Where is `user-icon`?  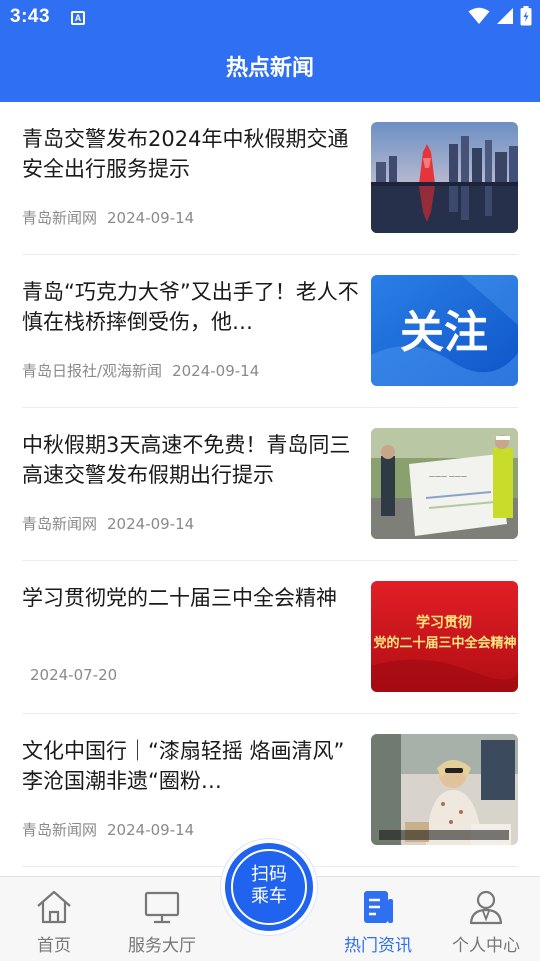
user-icon is located at coordinates (486, 907).